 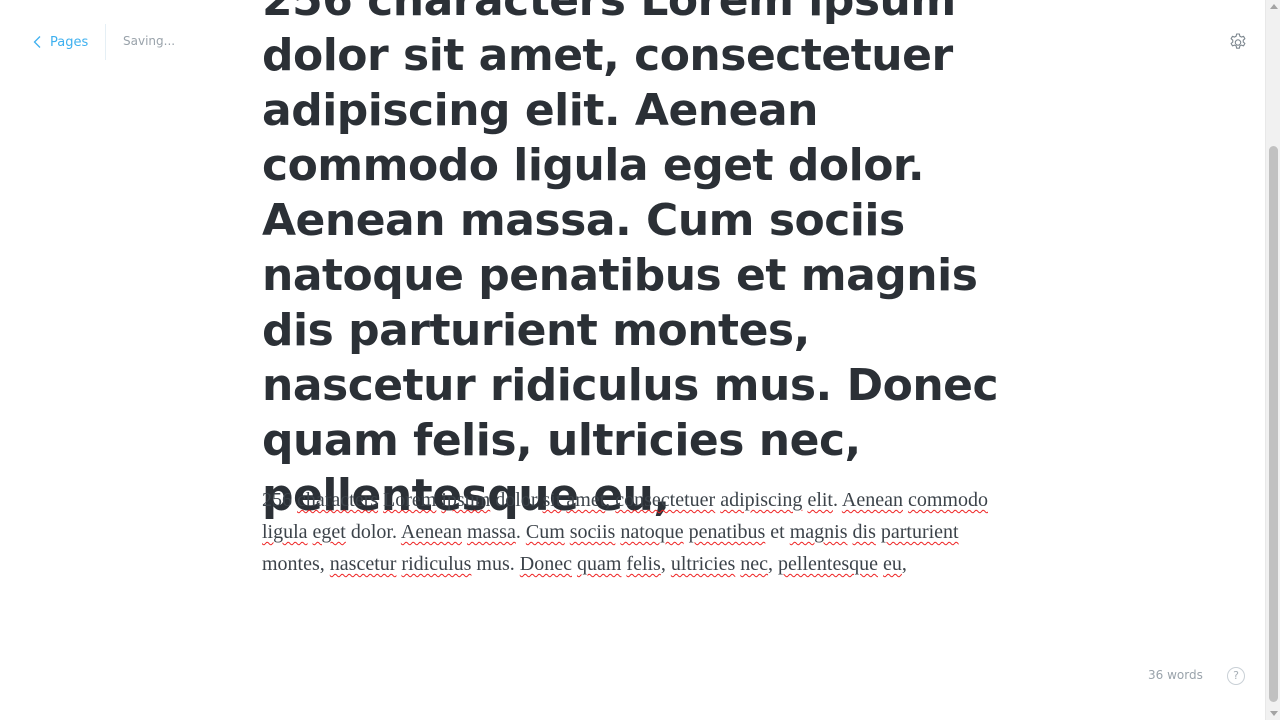 I want to click on misspelled-word: elit, so click(x=820, y=500).